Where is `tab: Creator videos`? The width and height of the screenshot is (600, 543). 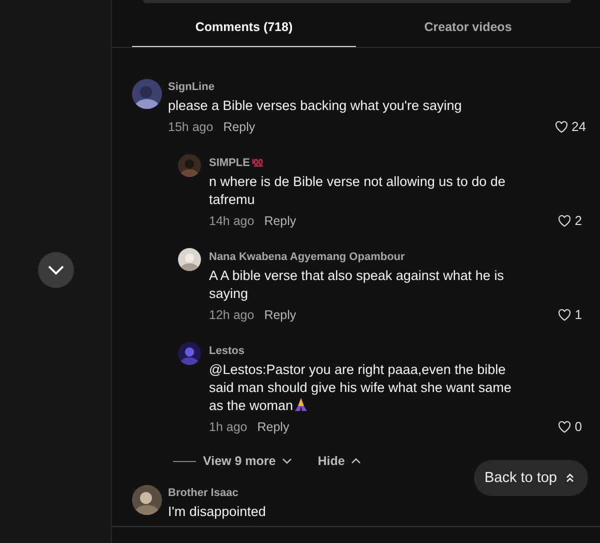
tab: Creator videos is located at coordinates (468, 25).